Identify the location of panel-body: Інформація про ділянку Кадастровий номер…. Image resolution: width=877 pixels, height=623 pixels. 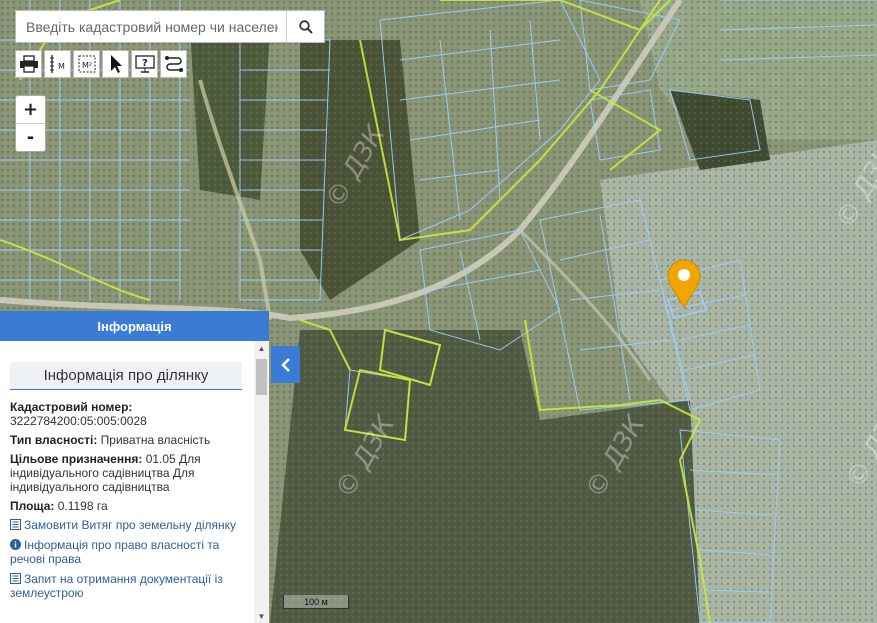
(126, 482).